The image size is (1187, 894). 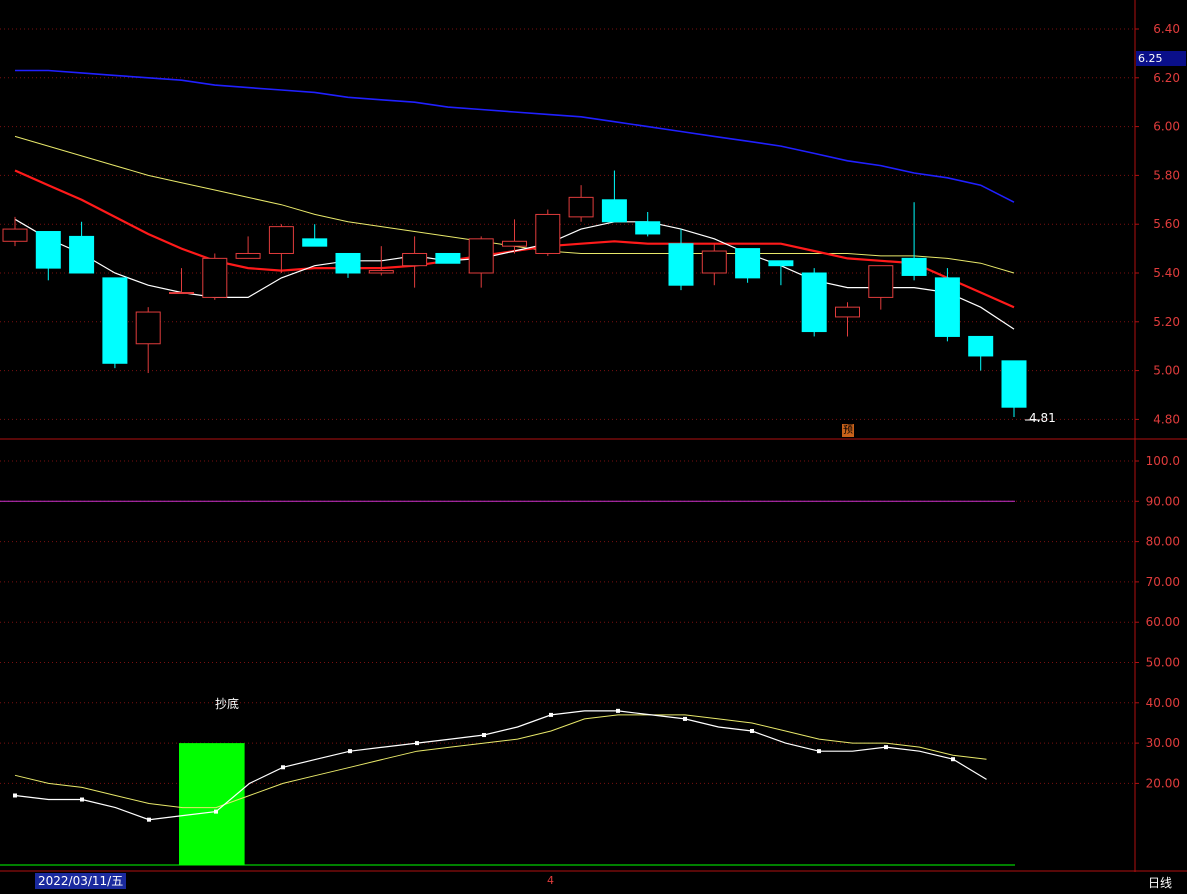 What do you see at coordinates (1163, 783) in the screenshot?
I see `indicator-tick-label: 20.00` at bounding box center [1163, 783].